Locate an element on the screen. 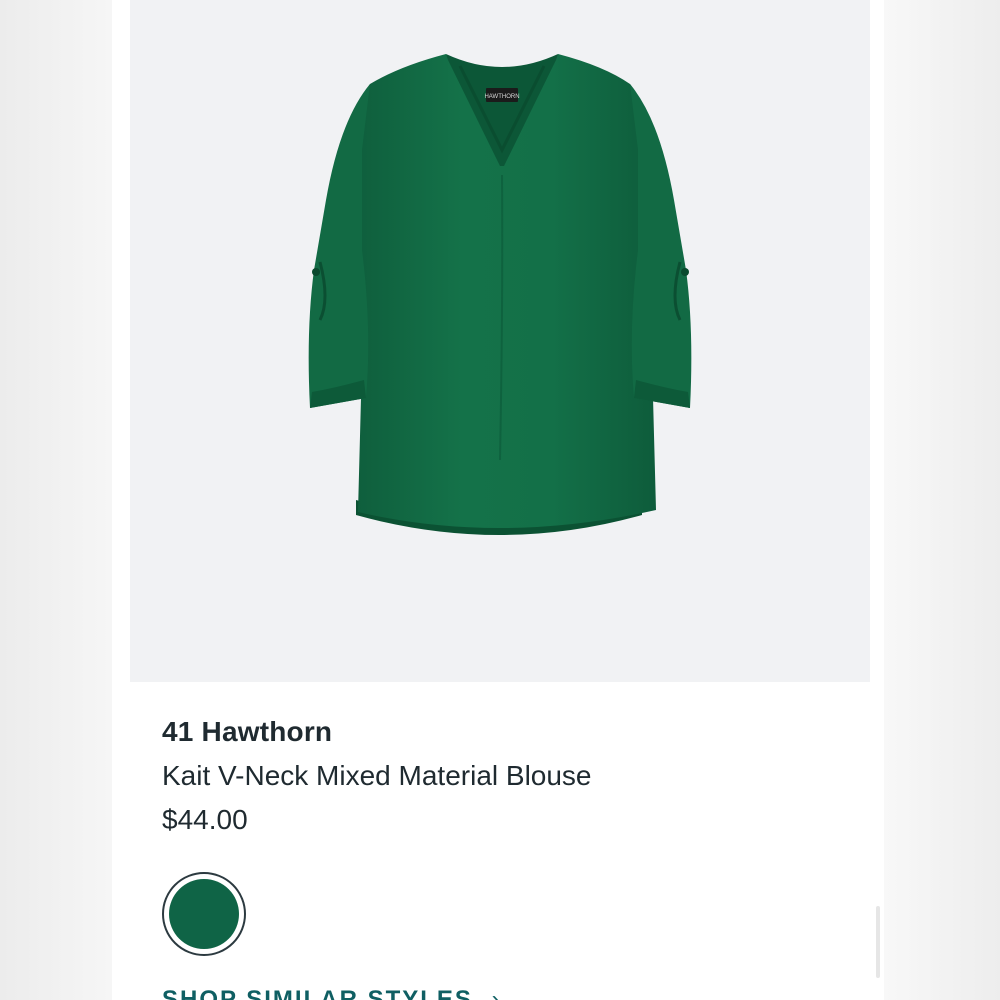 The image size is (1000, 1000). brand-label: HAWTHORN is located at coordinates (502, 95).